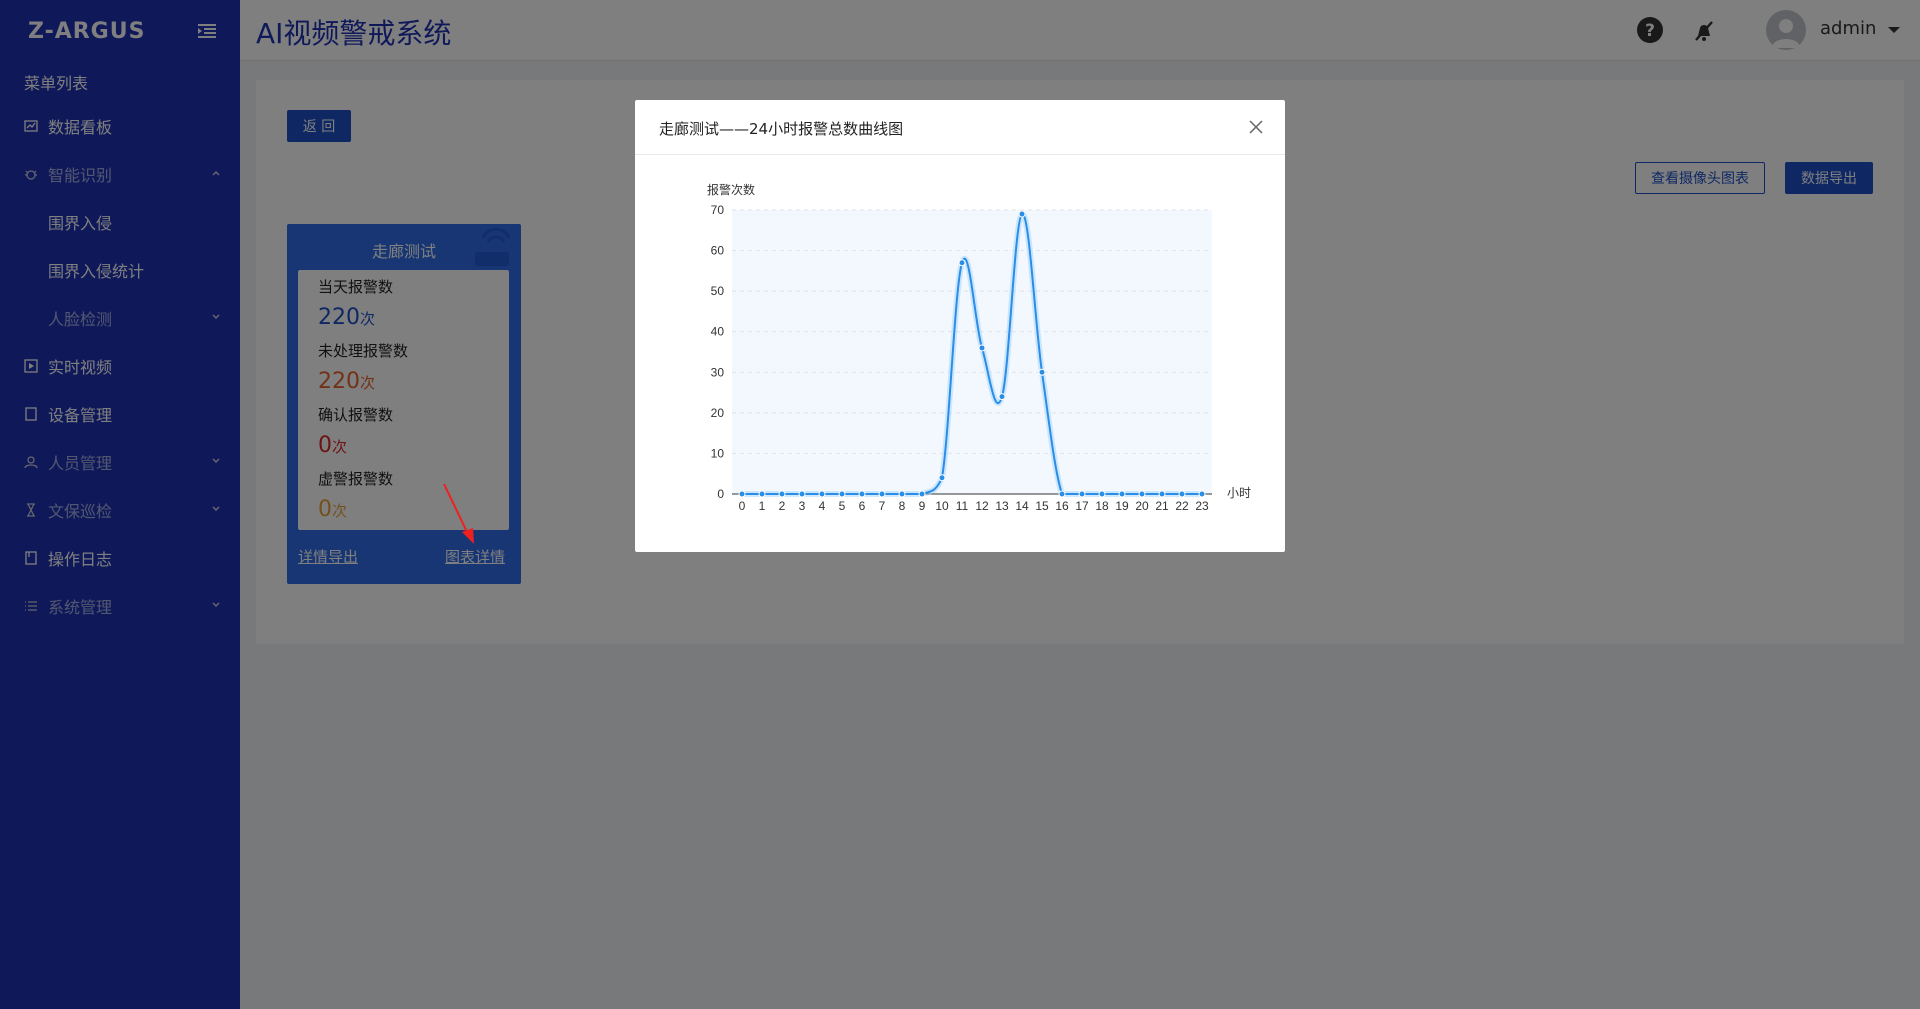 This screenshot has width=1920, height=1009. Describe the element at coordinates (802, 506) in the screenshot. I see `x-tick-label: 3` at that location.